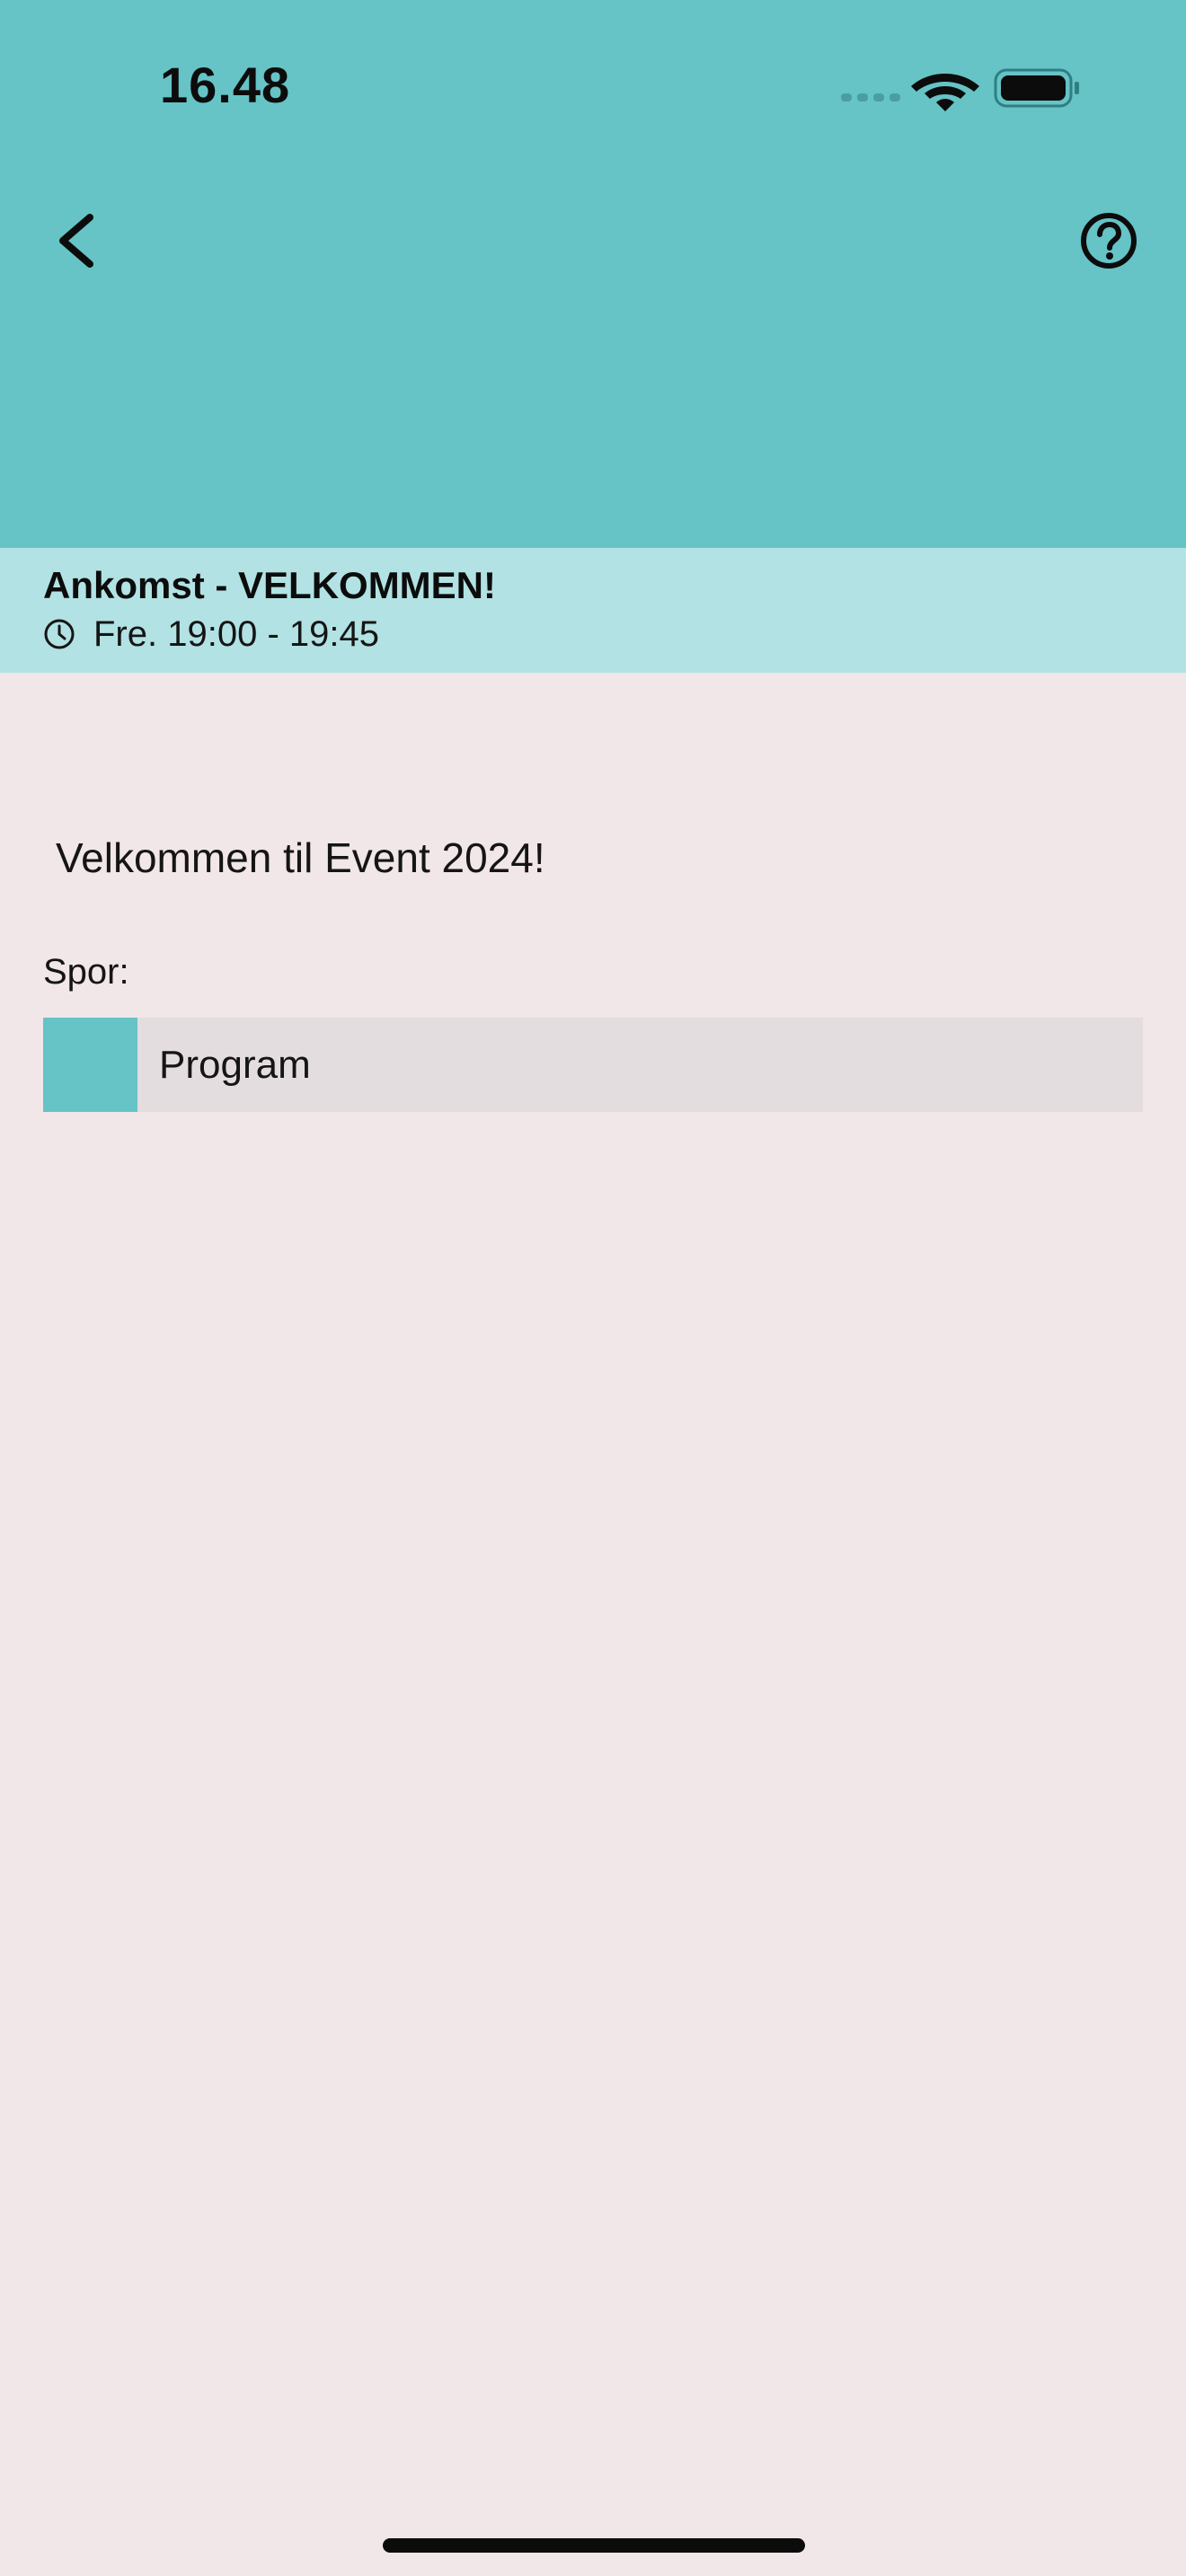 The height and width of the screenshot is (2576, 1186). I want to click on clock-icon, so click(59, 634).